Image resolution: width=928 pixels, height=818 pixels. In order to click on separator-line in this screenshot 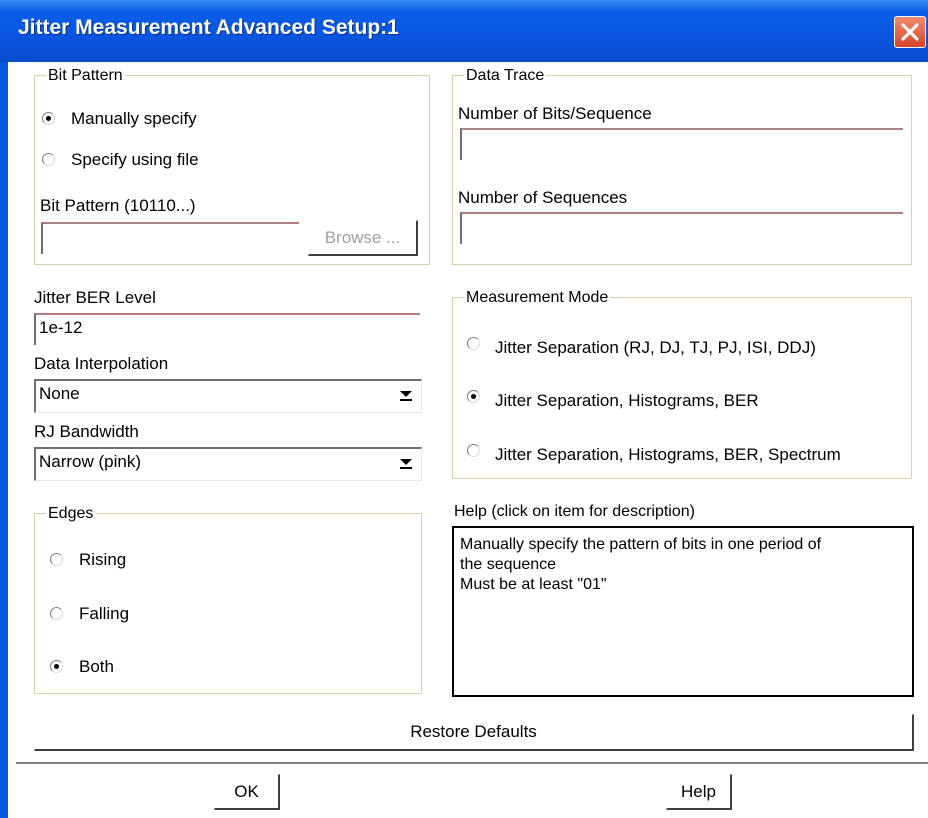, I will do `click(472, 763)`.